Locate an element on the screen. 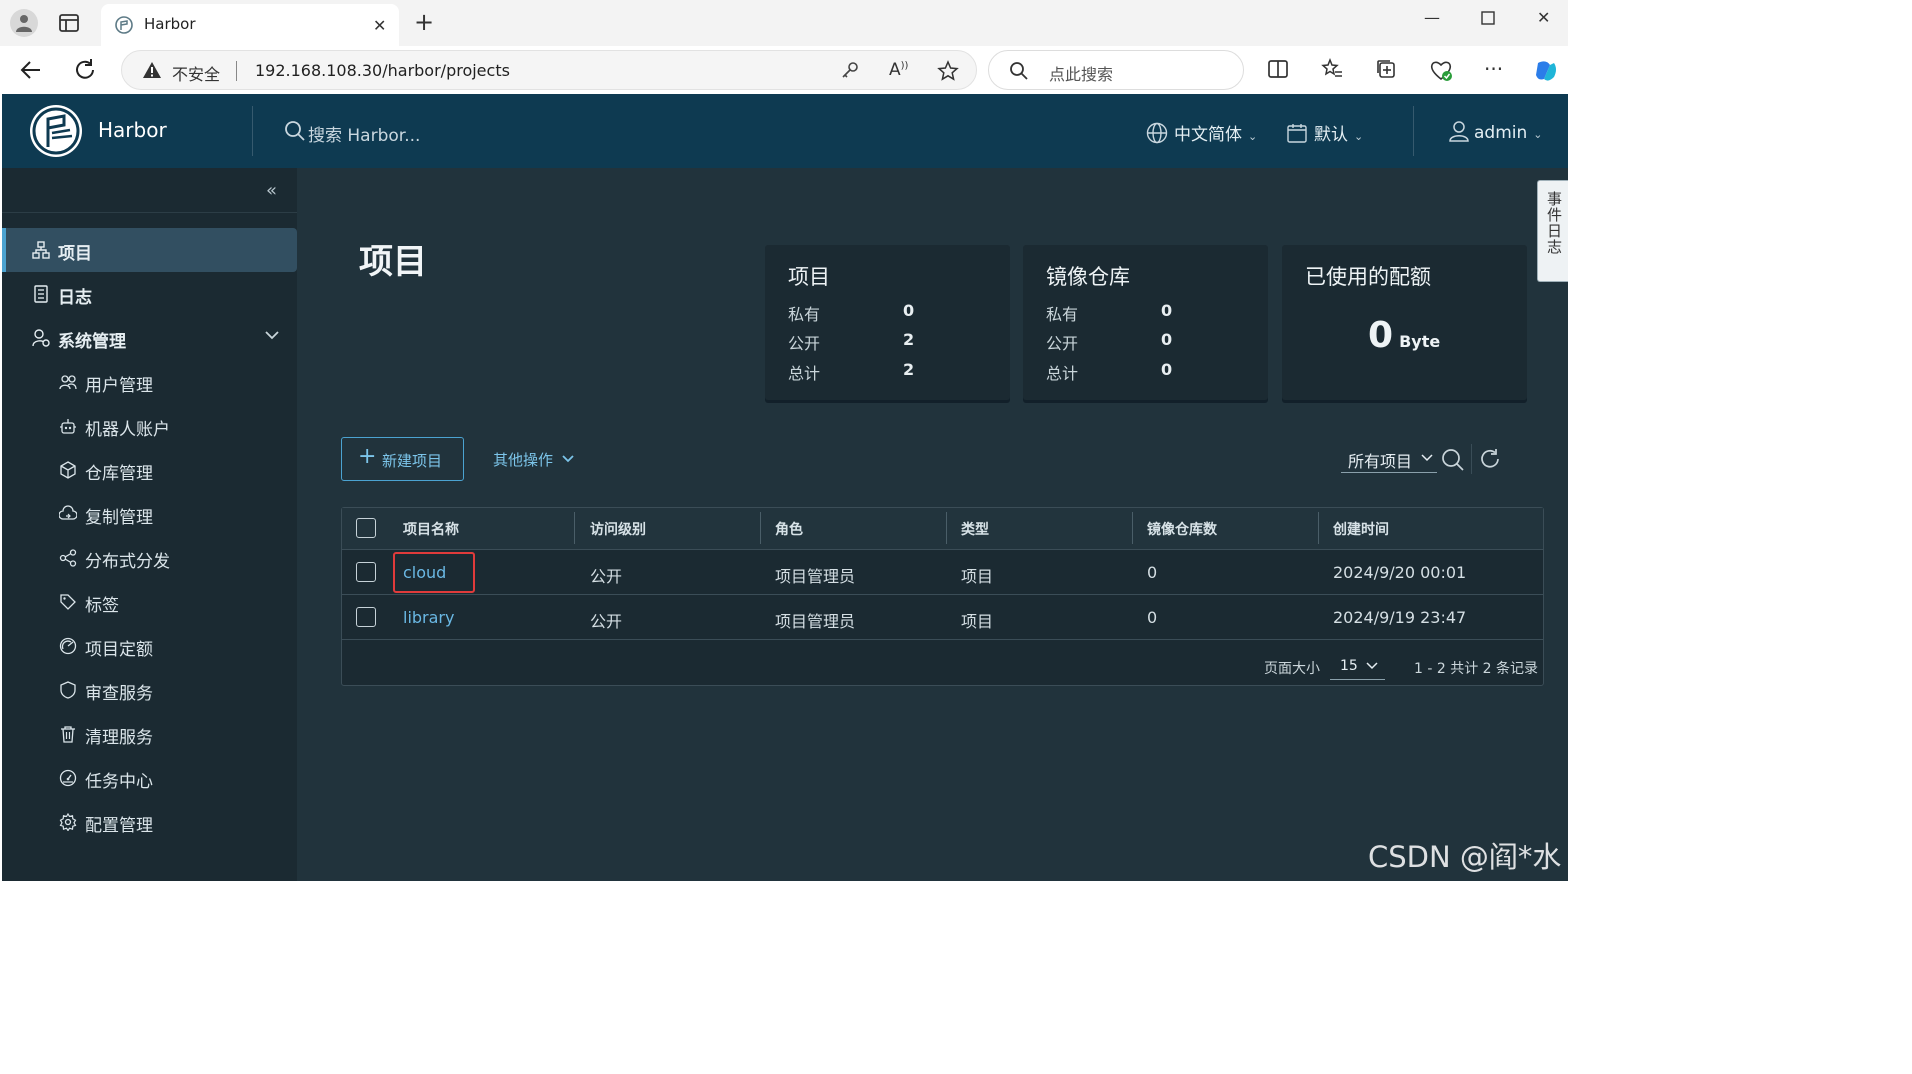 Image resolution: width=1912 pixels, height=1074 pixels. new-project-button: + 新建项目 is located at coordinates (402, 459).